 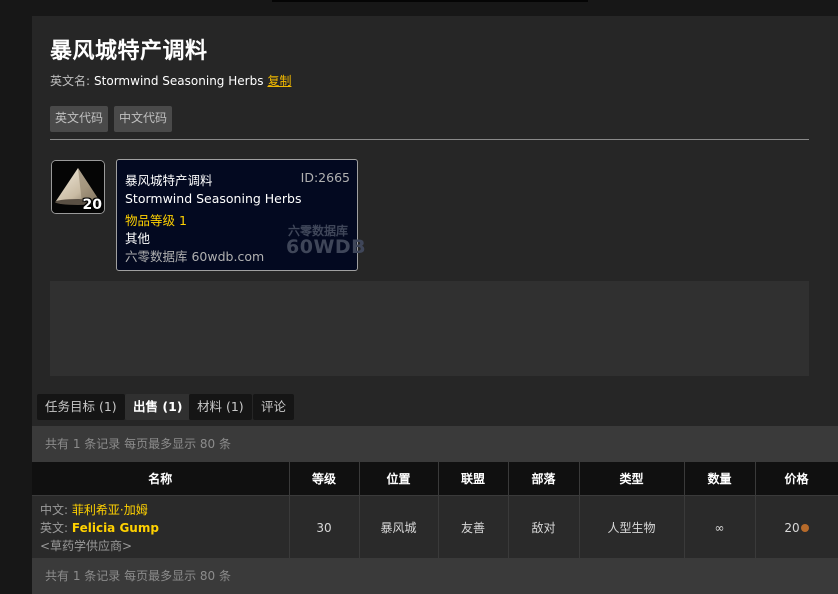 I want to click on tab-comments: 评论, so click(x=274, y=407).